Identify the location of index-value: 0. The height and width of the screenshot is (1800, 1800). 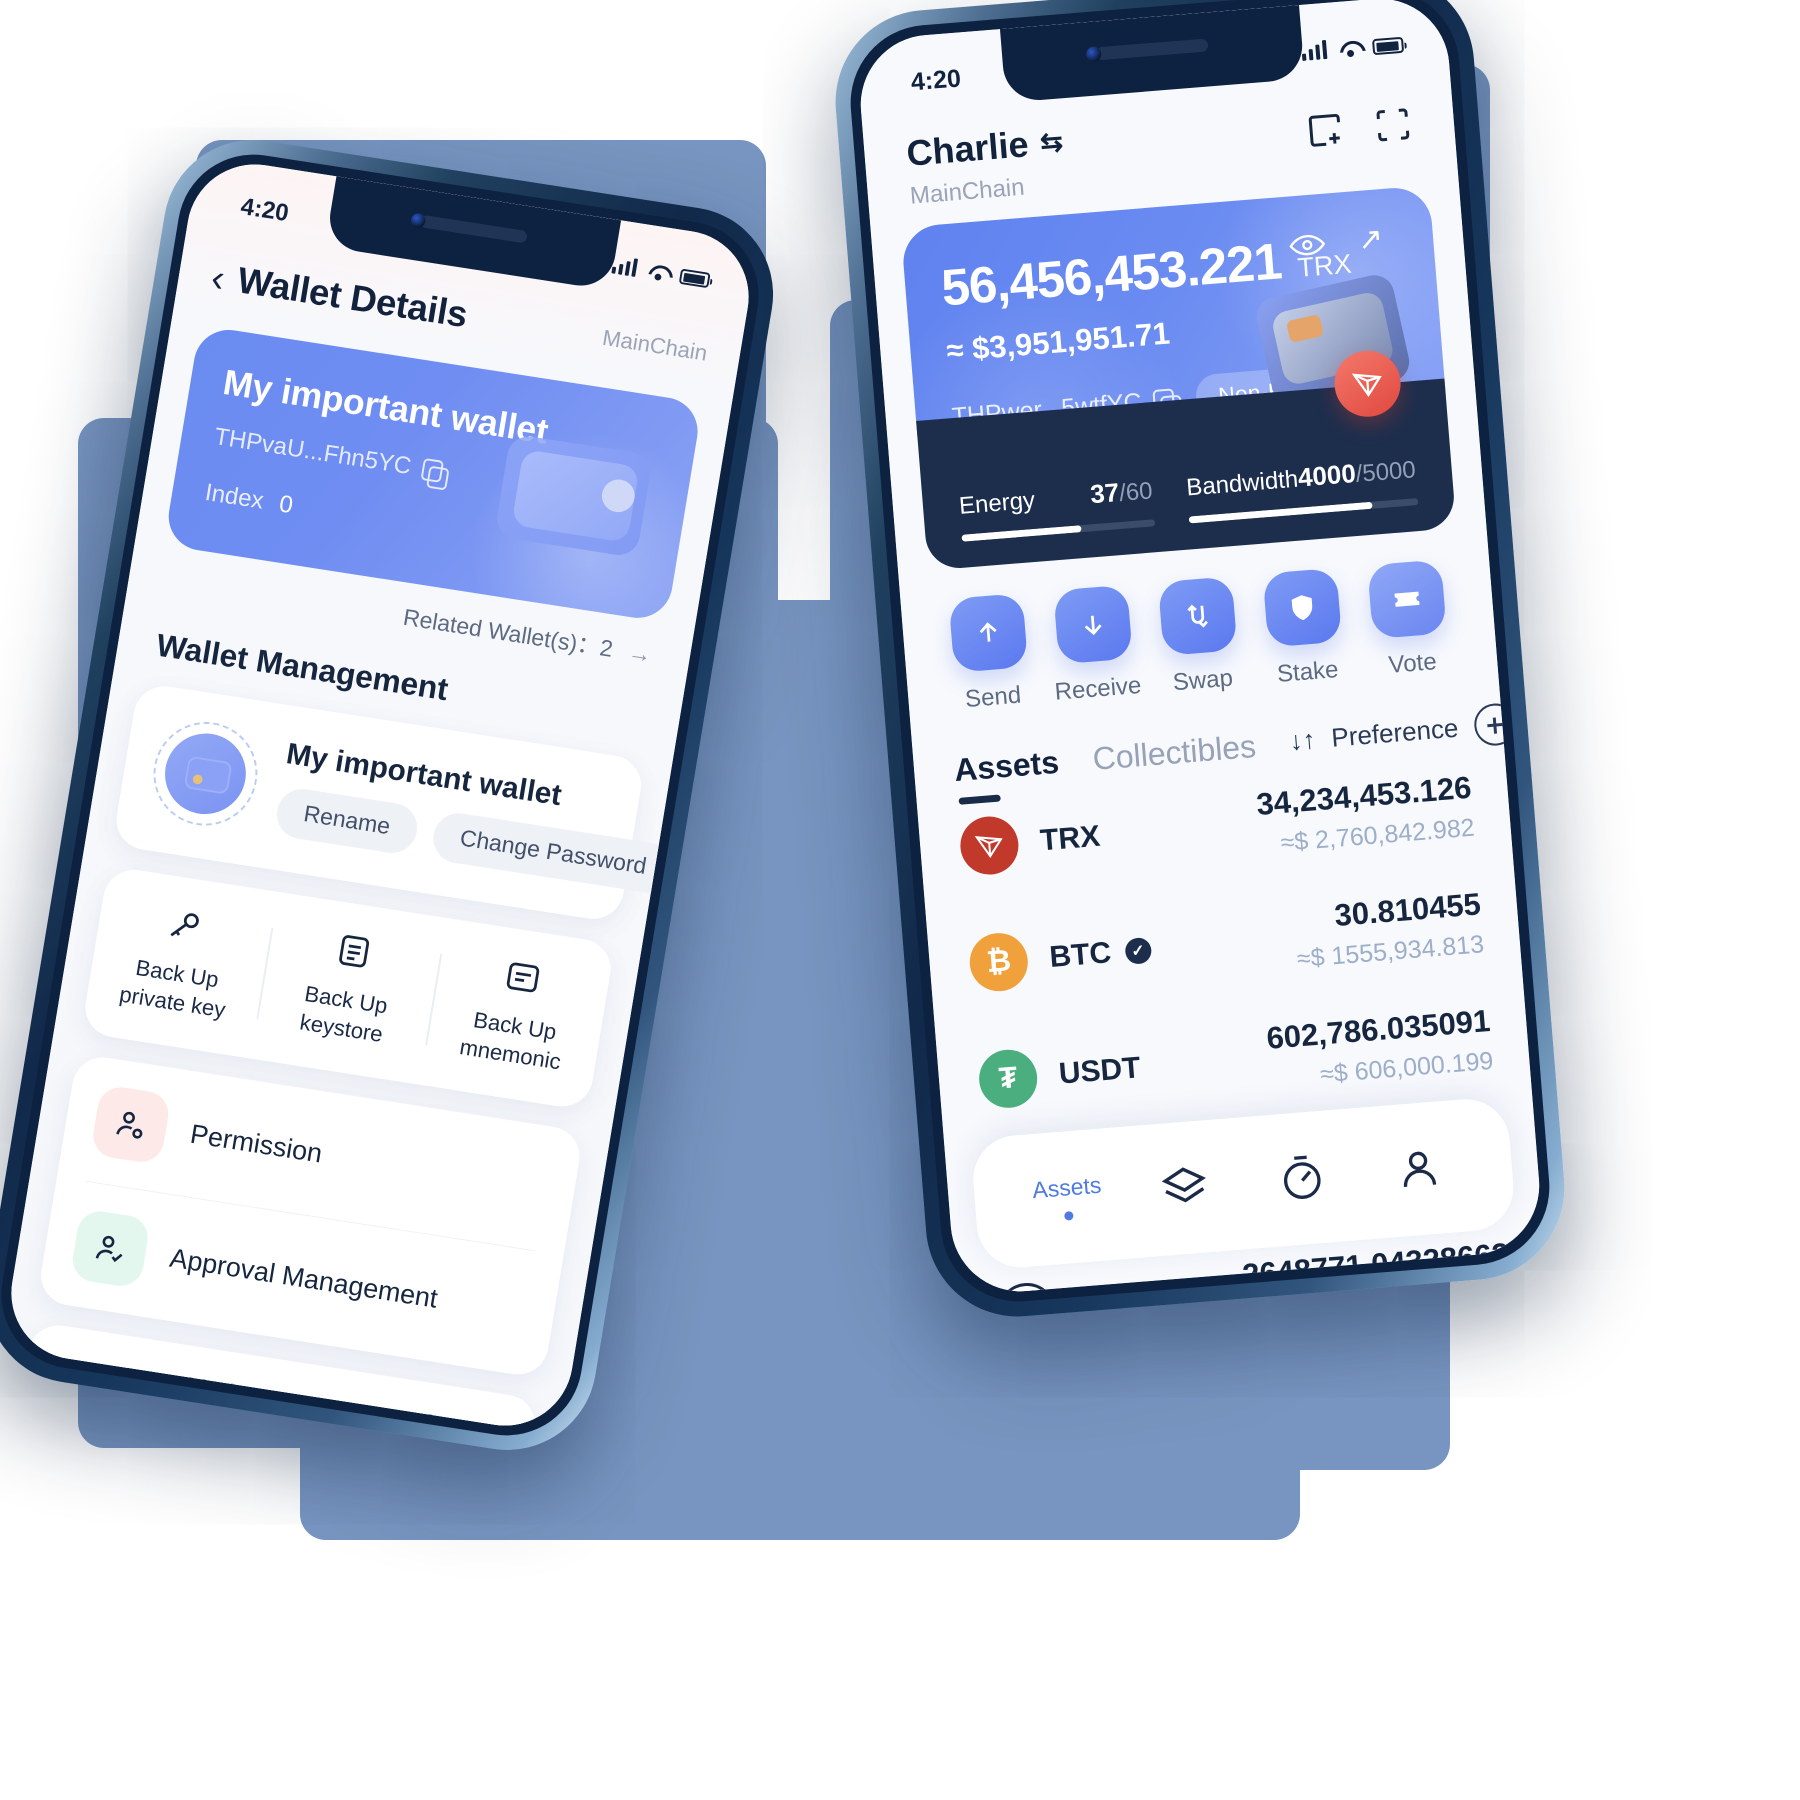
(286, 504).